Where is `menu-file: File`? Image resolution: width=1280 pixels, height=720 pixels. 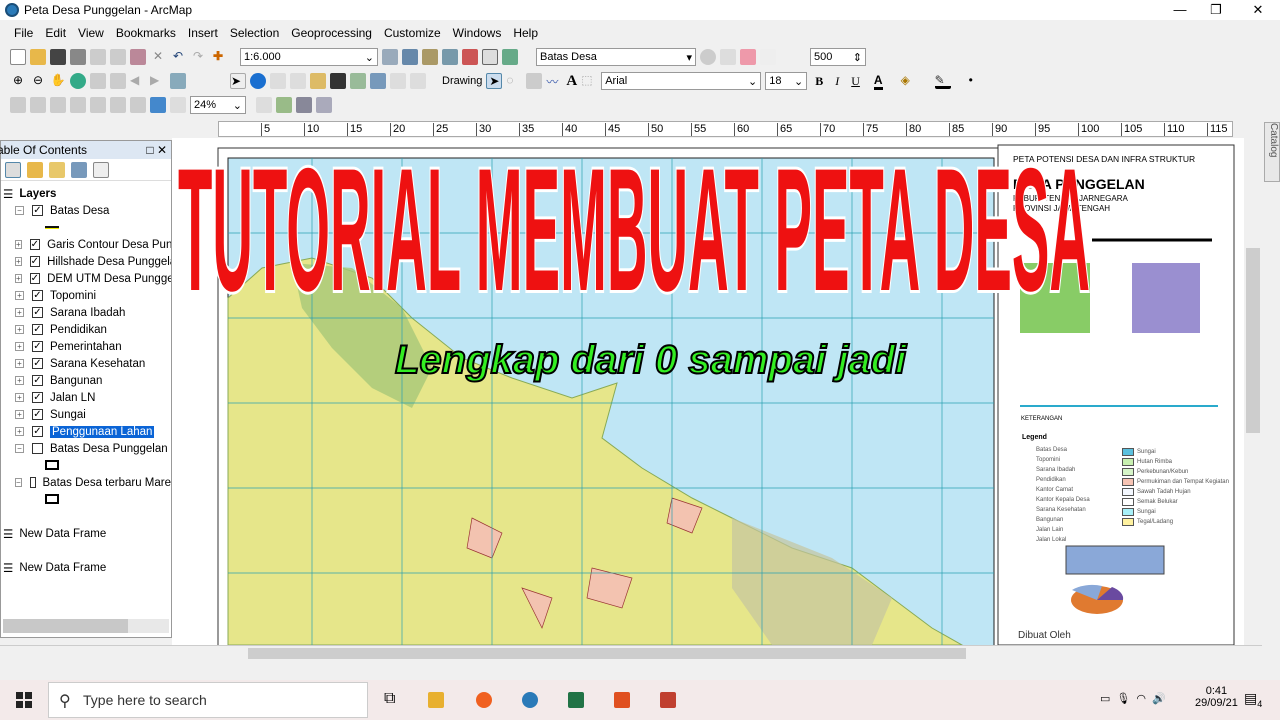
menu-file: File is located at coordinates (23, 33).